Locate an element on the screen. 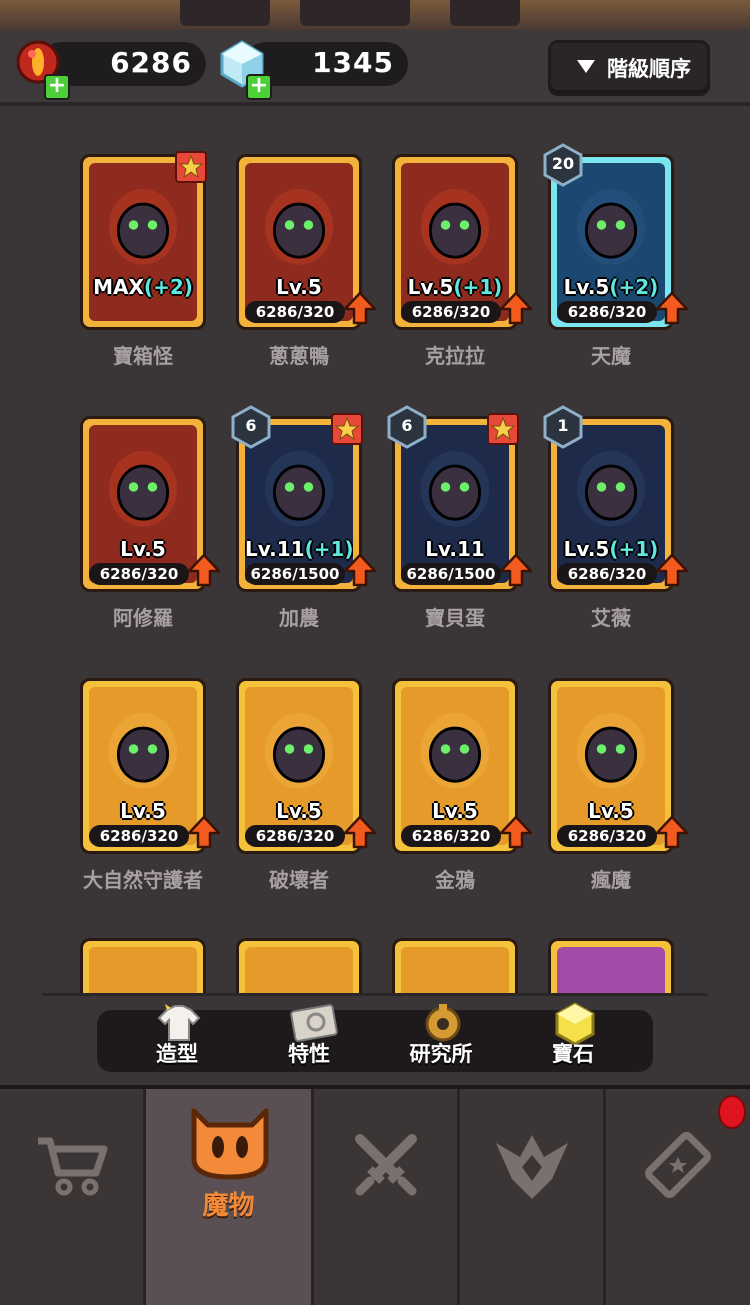 Image resolution: width=750 pixels, height=1305 pixels. subnav-lab-label: 研究所 is located at coordinates (441, 1054).